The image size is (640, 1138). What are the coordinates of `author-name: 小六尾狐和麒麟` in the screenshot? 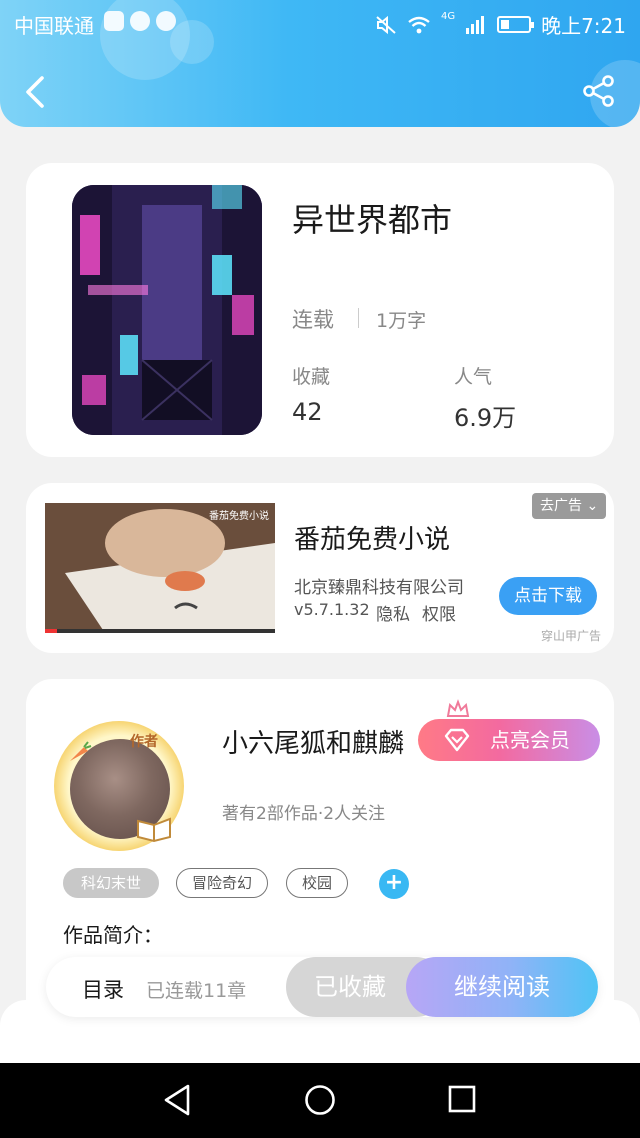 It's located at (313, 741).